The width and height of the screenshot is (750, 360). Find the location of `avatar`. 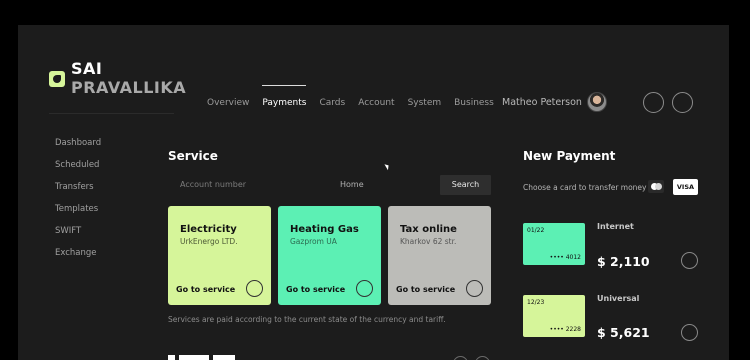

avatar is located at coordinates (597, 102).